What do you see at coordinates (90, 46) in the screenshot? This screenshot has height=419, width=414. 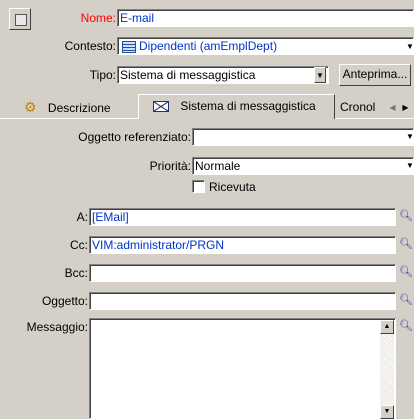 I see `contesto-label: Contesto:` at bounding box center [90, 46].